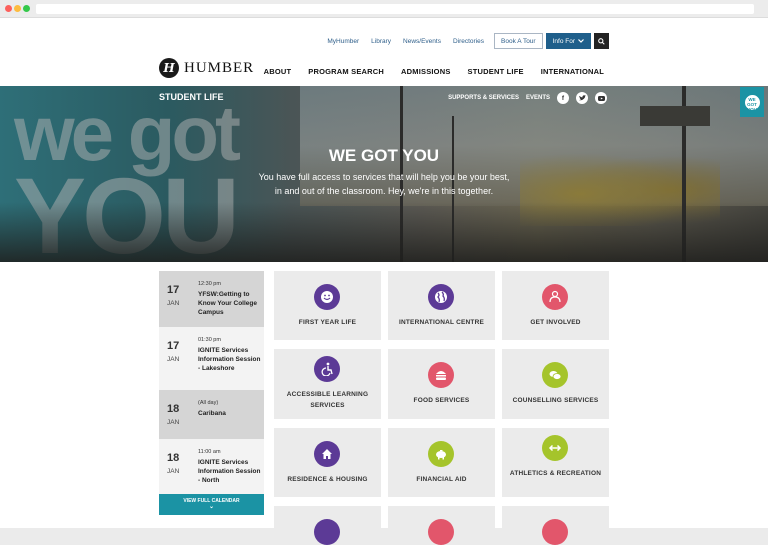  Describe the element at coordinates (278, 71) in the screenshot. I see `nav-about: ABOUT` at that location.